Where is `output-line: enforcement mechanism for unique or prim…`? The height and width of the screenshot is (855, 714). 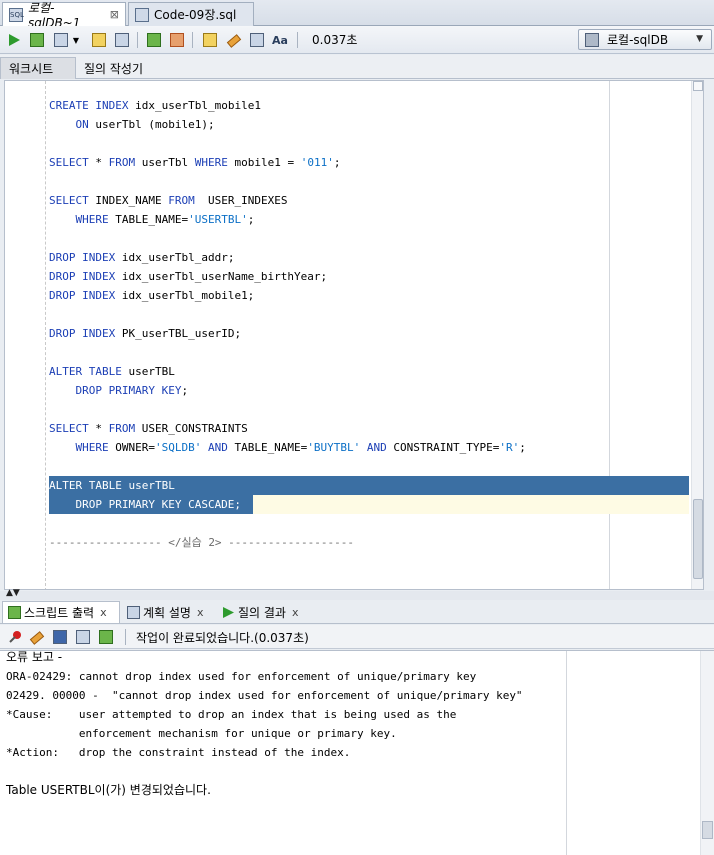 output-line: enforcement mechanism for unique or prim… is located at coordinates (201, 733).